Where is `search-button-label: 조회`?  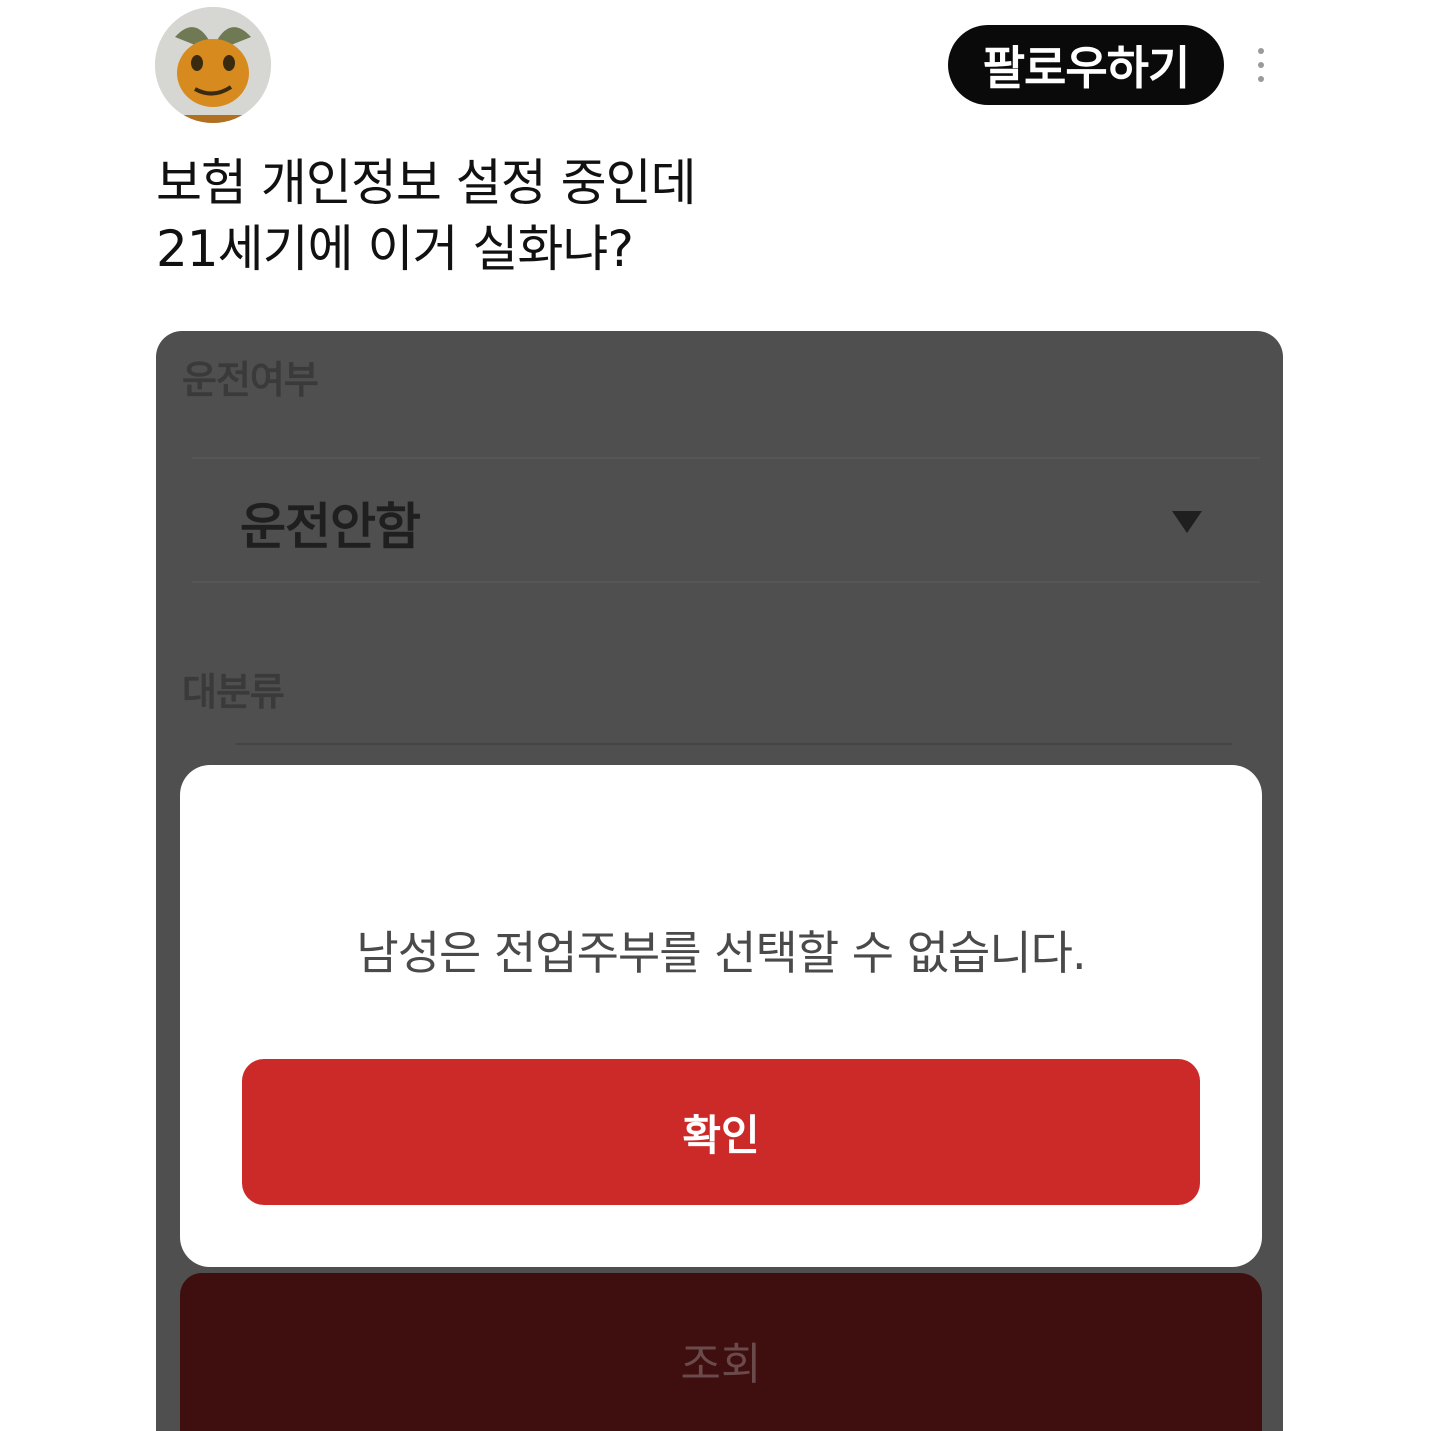
search-button-label: 조회 is located at coordinates (721, 1364).